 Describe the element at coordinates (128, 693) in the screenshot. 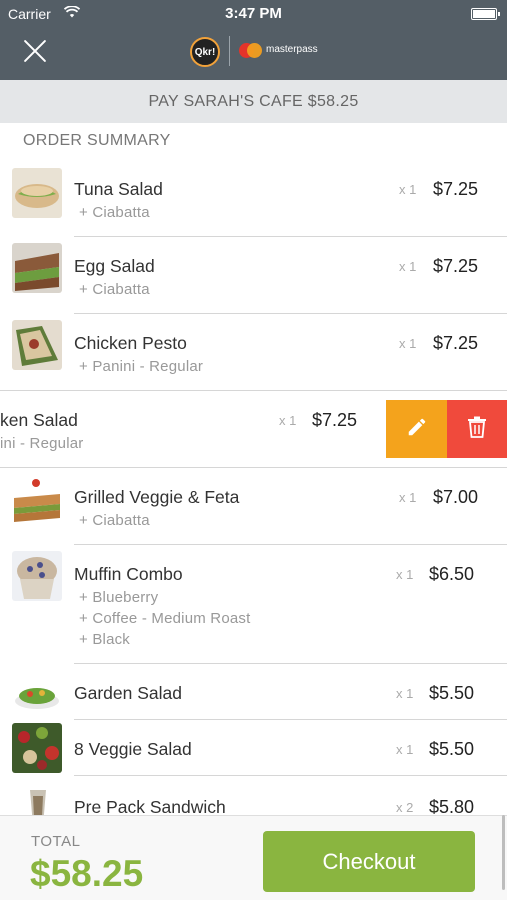

I see `item-name: Garden Salad` at that location.